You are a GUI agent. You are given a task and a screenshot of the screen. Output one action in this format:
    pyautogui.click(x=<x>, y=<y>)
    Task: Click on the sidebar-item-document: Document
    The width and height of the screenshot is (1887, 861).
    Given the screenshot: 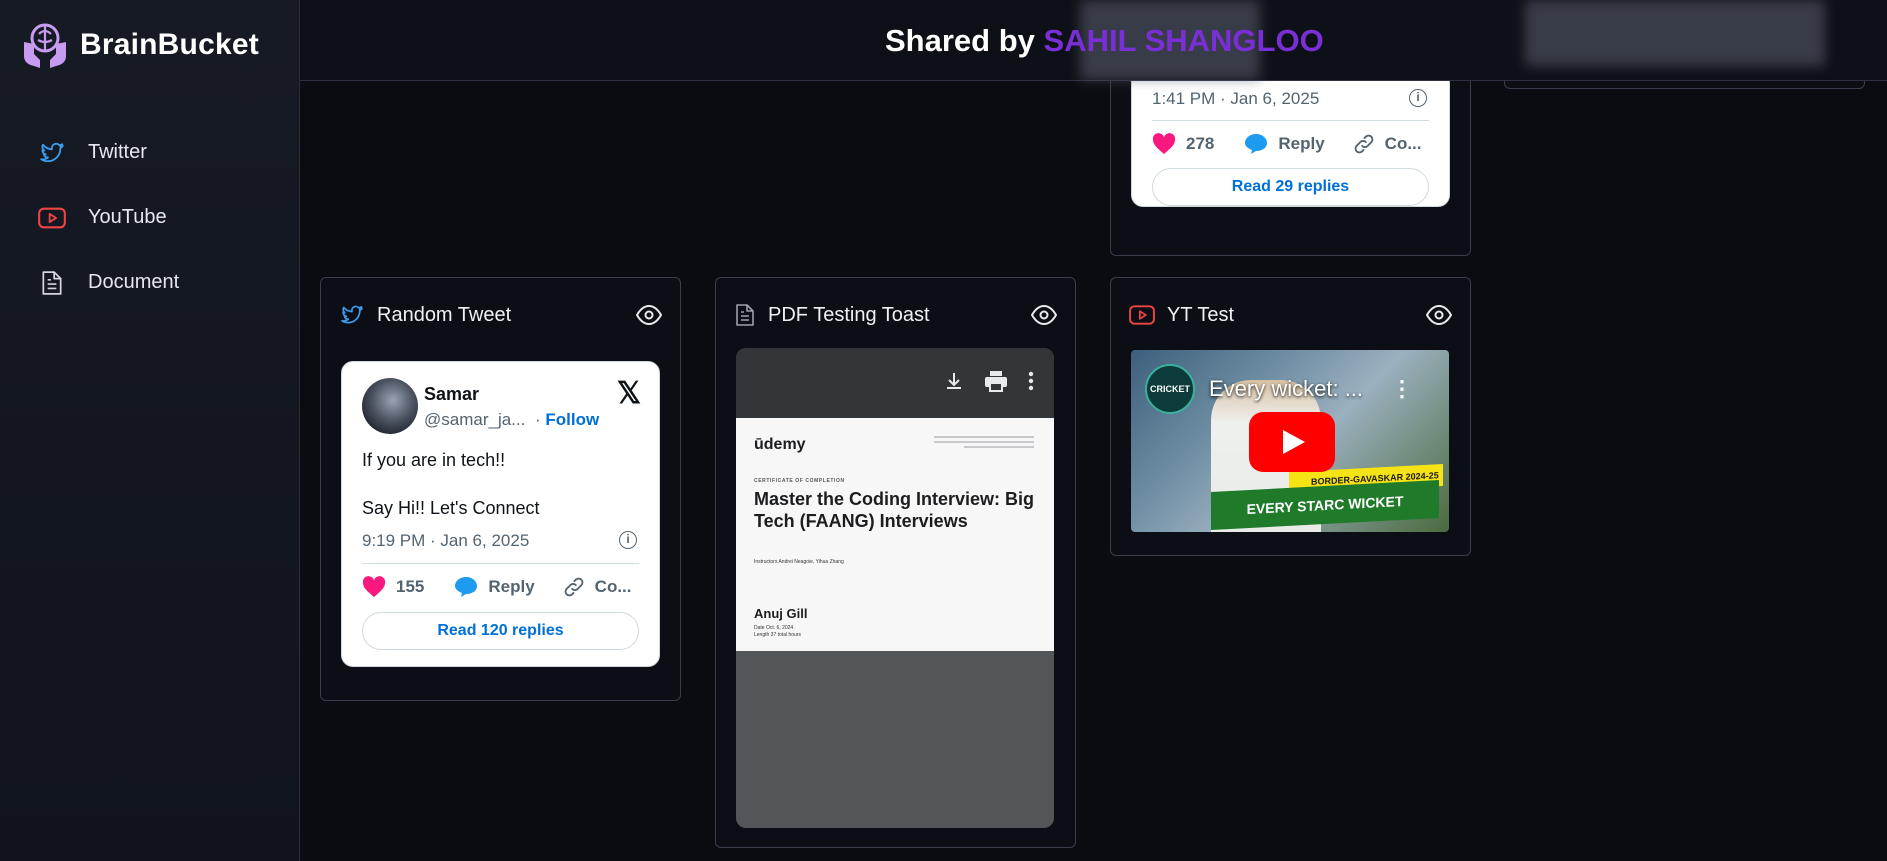 What is the action you would take?
    pyautogui.click(x=108, y=282)
    